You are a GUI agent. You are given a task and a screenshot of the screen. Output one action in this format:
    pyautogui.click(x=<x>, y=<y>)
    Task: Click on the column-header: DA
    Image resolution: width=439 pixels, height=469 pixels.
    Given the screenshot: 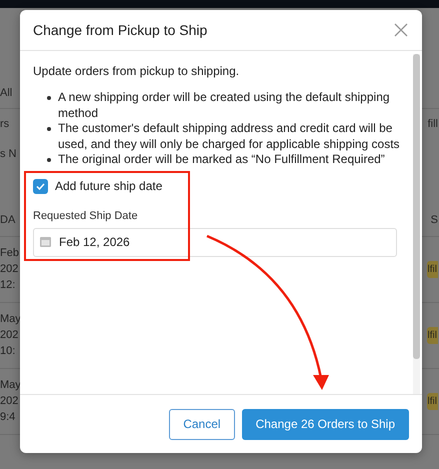 What is the action you would take?
    pyautogui.click(x=8, y=220)
    